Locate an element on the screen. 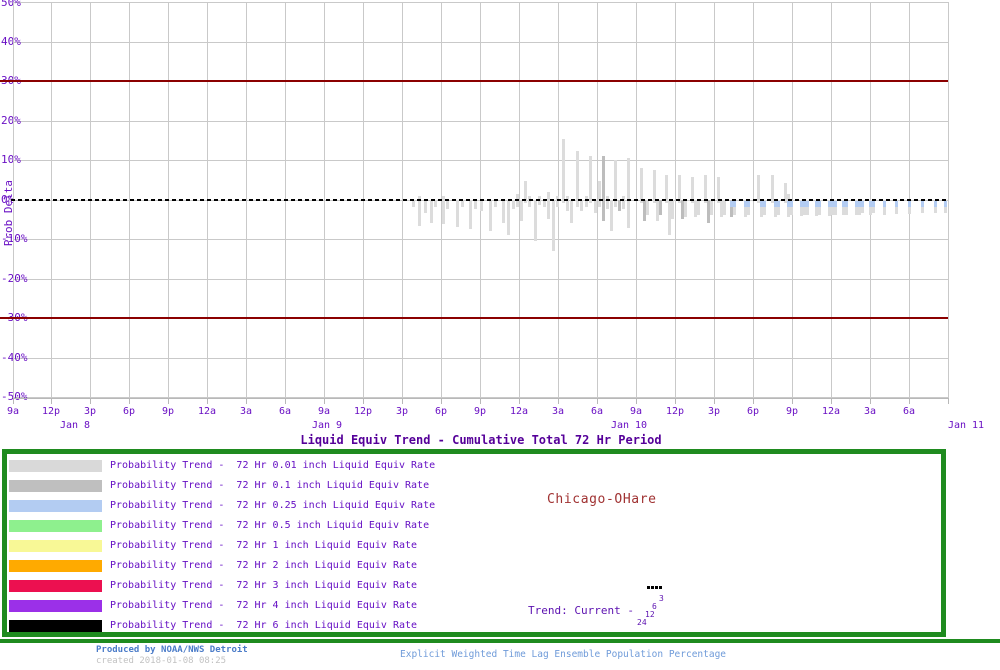 This screenshot has width=1000, height=670. zero-line-dashed is located at coordinates (479, 200).